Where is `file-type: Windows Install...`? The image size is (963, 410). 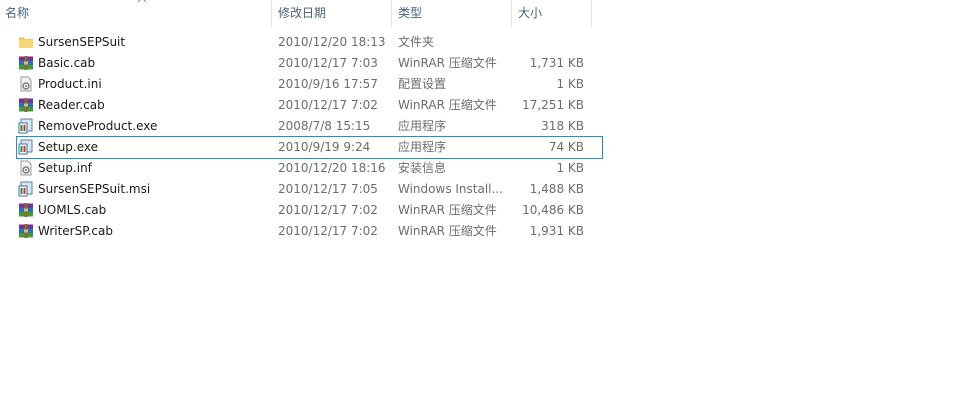
file-type: Windows Install... is located at coordinates (450, 189).